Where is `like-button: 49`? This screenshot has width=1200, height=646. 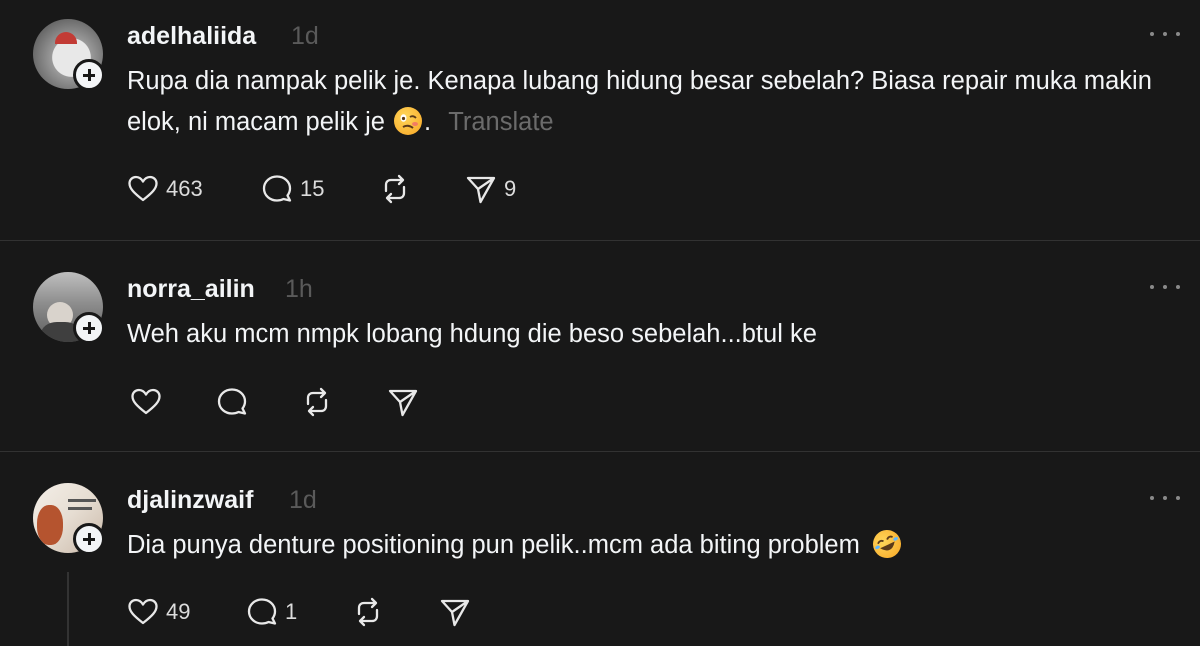 like-button: 49 is located at coordinates (158, 612).